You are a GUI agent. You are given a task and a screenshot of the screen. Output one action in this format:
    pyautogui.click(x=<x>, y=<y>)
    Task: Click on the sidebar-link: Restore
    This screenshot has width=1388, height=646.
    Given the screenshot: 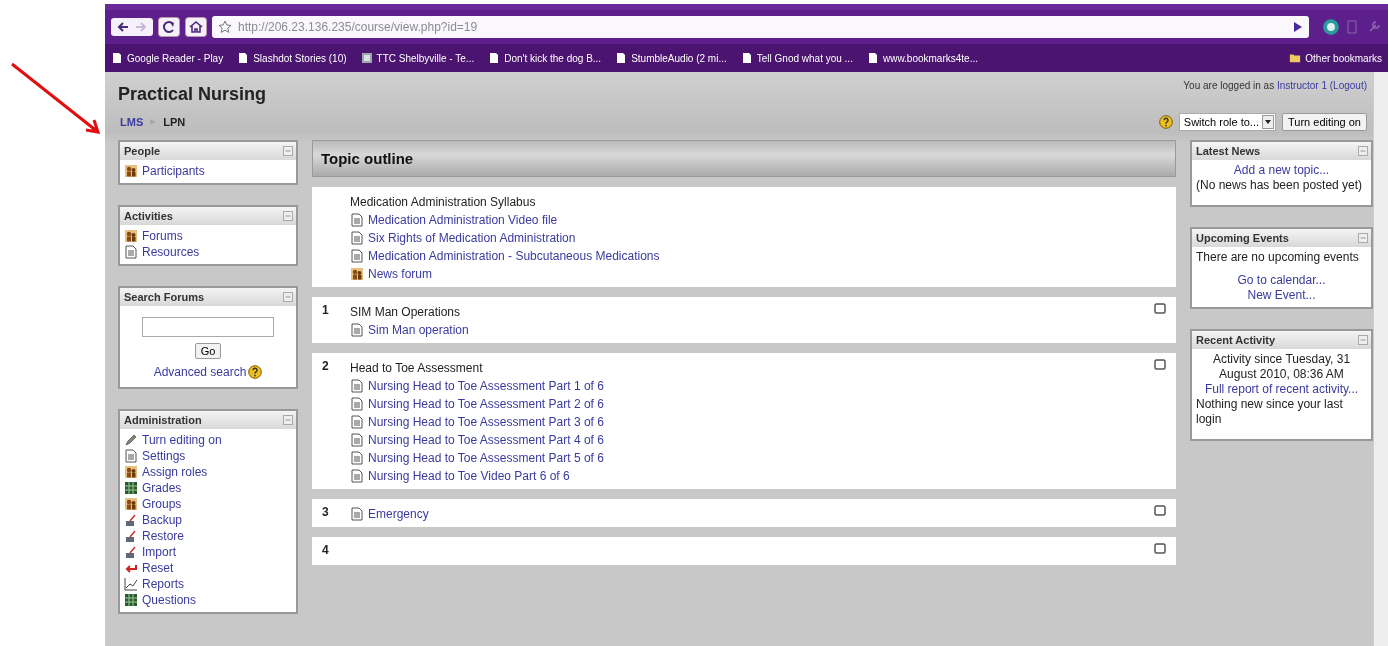 What is the action you would take?
    pyautogui.click(x=208, y=536)
    